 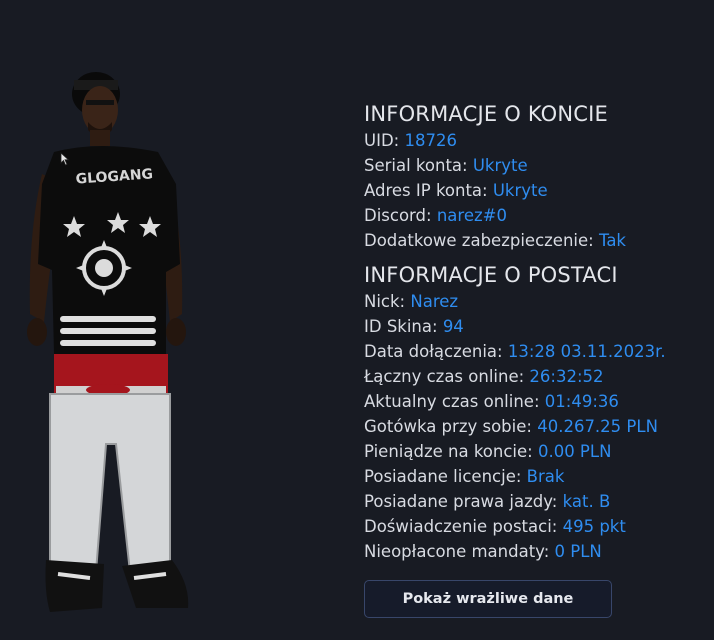 I want to click on character-current-online-row: Aktualny czas online: 01:49:36, so click(x=491, y=401).